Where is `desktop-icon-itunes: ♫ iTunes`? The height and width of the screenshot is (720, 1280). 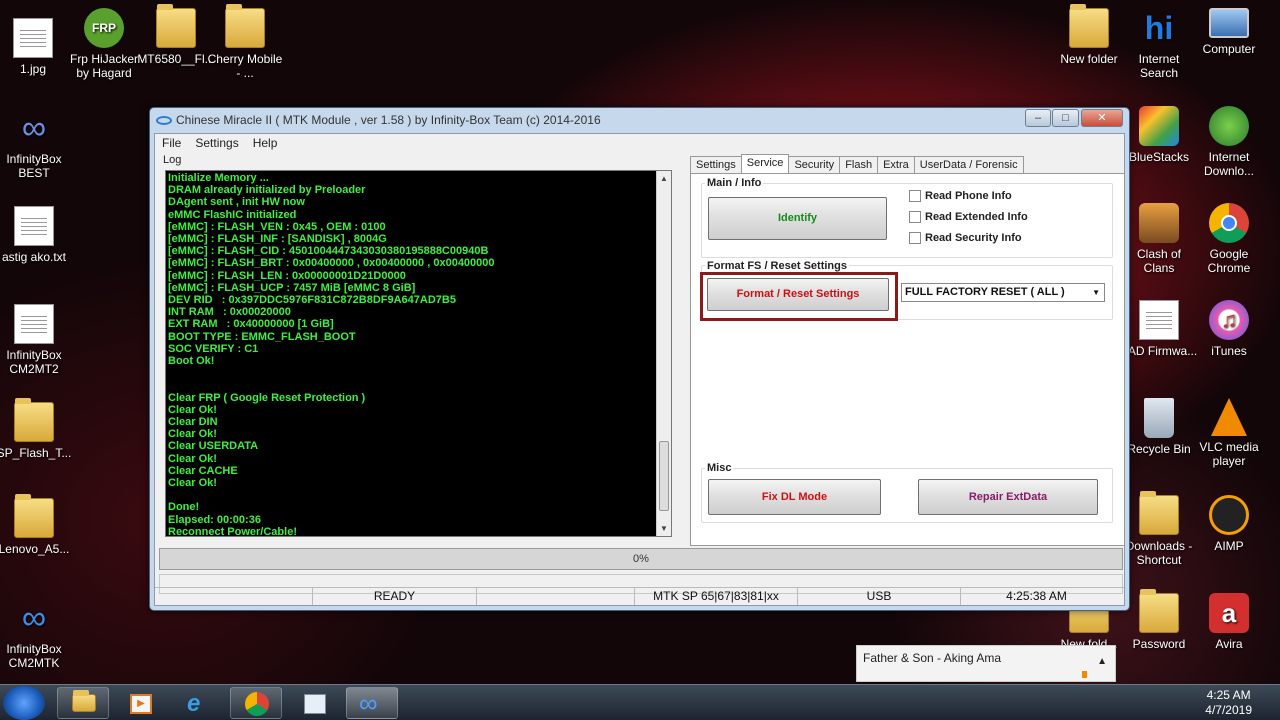 desktop-icon-itunes: ♫ iTunes is located at coordinates (1229, 329).